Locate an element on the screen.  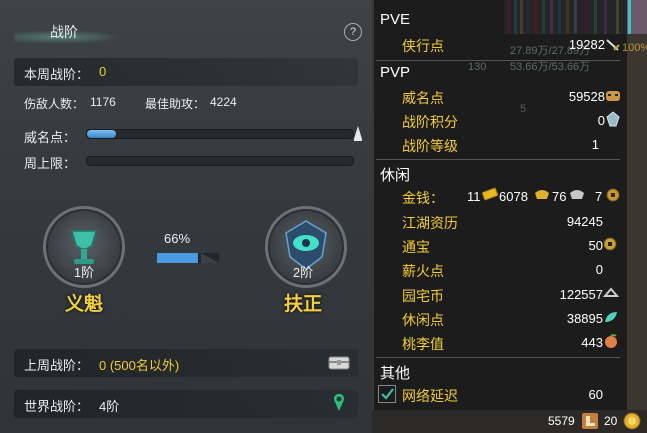
hud-value: 20 is located at coordinates (611, 421).